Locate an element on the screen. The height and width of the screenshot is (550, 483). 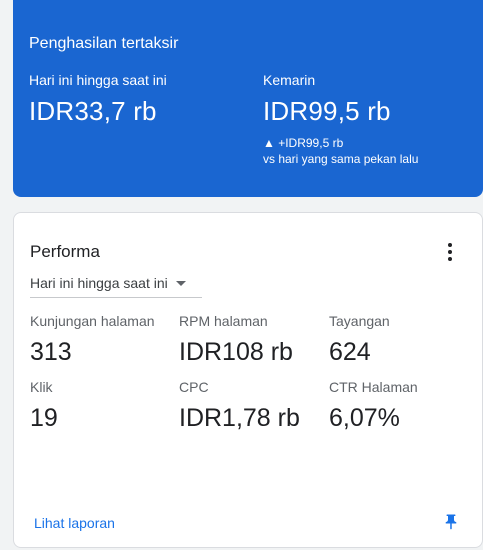
earnings-delta-value: ▲ +IDR99,5 rb is located at coordinates (303, 143).